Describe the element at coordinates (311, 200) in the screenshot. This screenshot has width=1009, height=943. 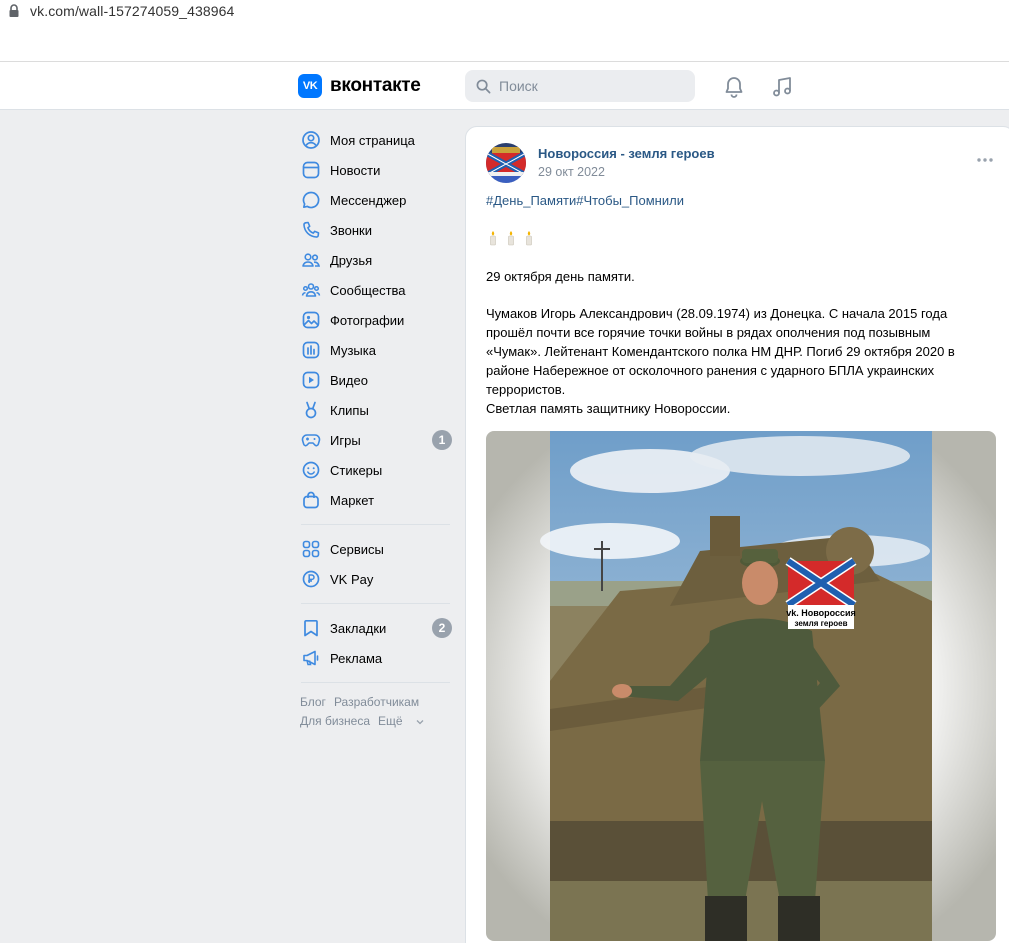
I see `message-icon` at that location.